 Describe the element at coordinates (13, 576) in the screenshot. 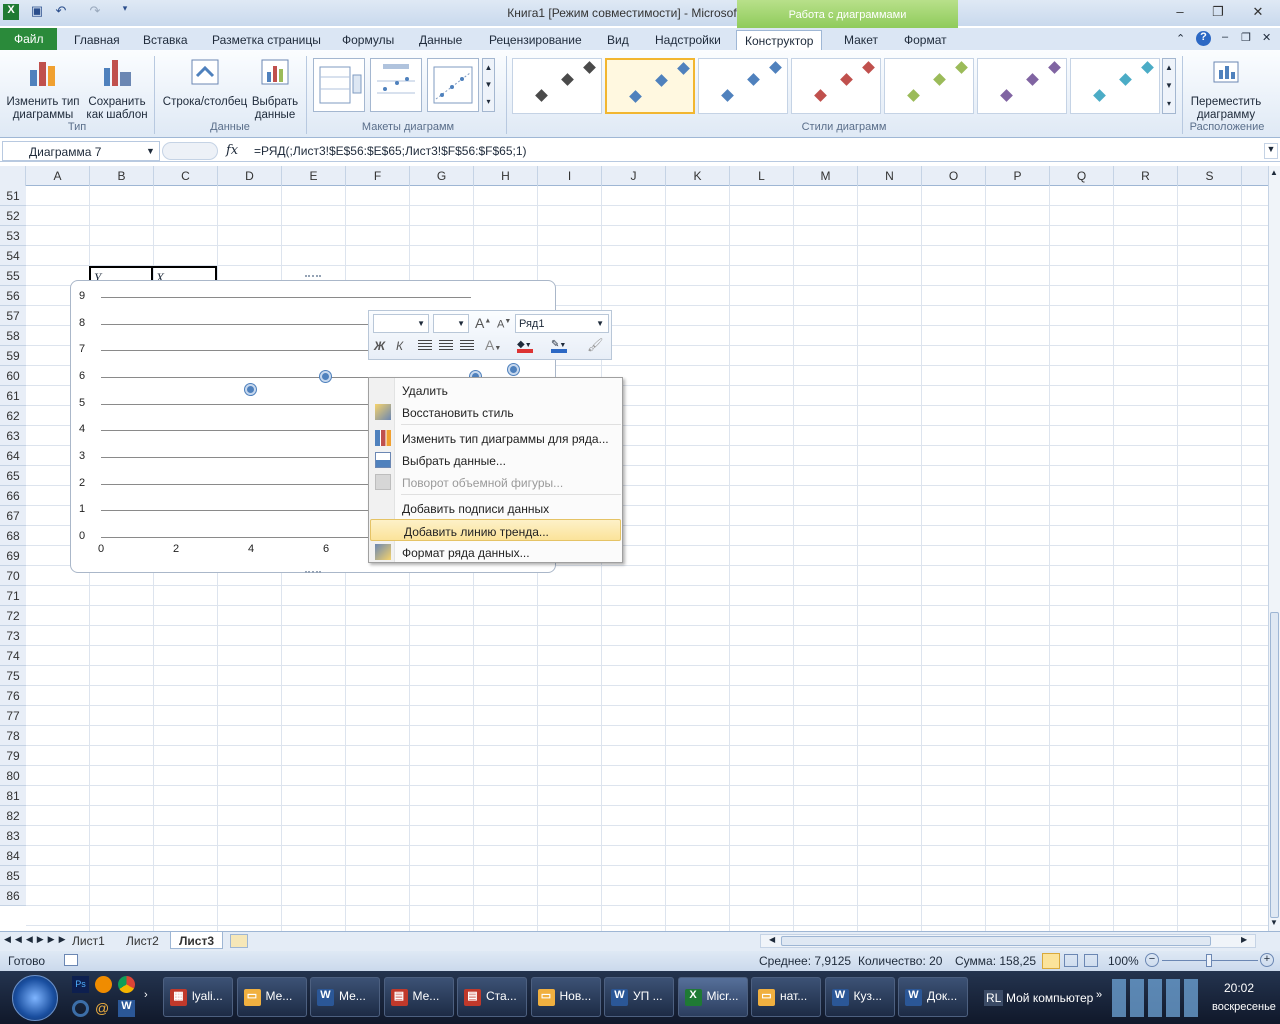

I see `row-header-70: 70` at that location.